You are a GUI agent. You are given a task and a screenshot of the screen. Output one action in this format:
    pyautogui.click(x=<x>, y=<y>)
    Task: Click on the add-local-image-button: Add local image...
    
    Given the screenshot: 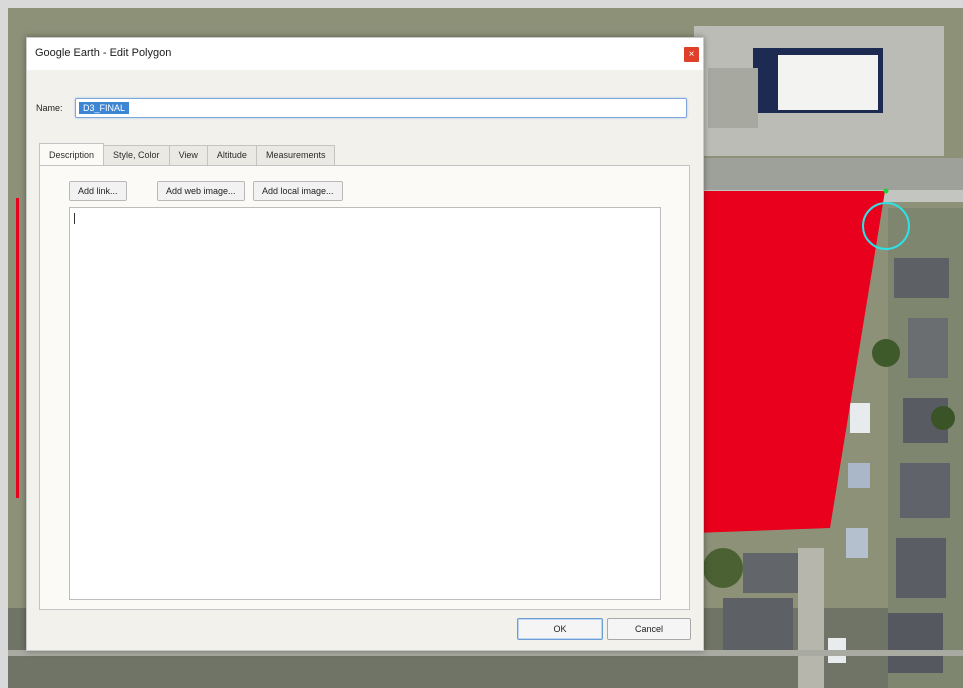 What is the action you would take?
    pyautogui.click(x=298, y=191)
    